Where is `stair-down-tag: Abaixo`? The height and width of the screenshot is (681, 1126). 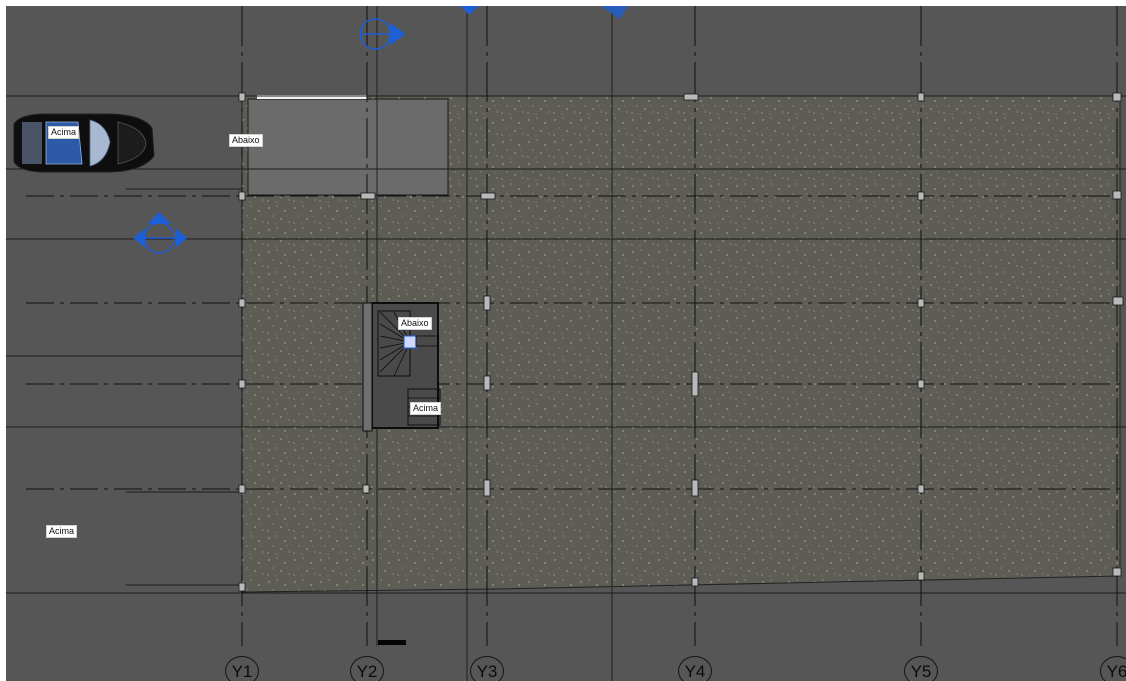
stair-down-tag: Abaixo is located at coordinates (415, 323).